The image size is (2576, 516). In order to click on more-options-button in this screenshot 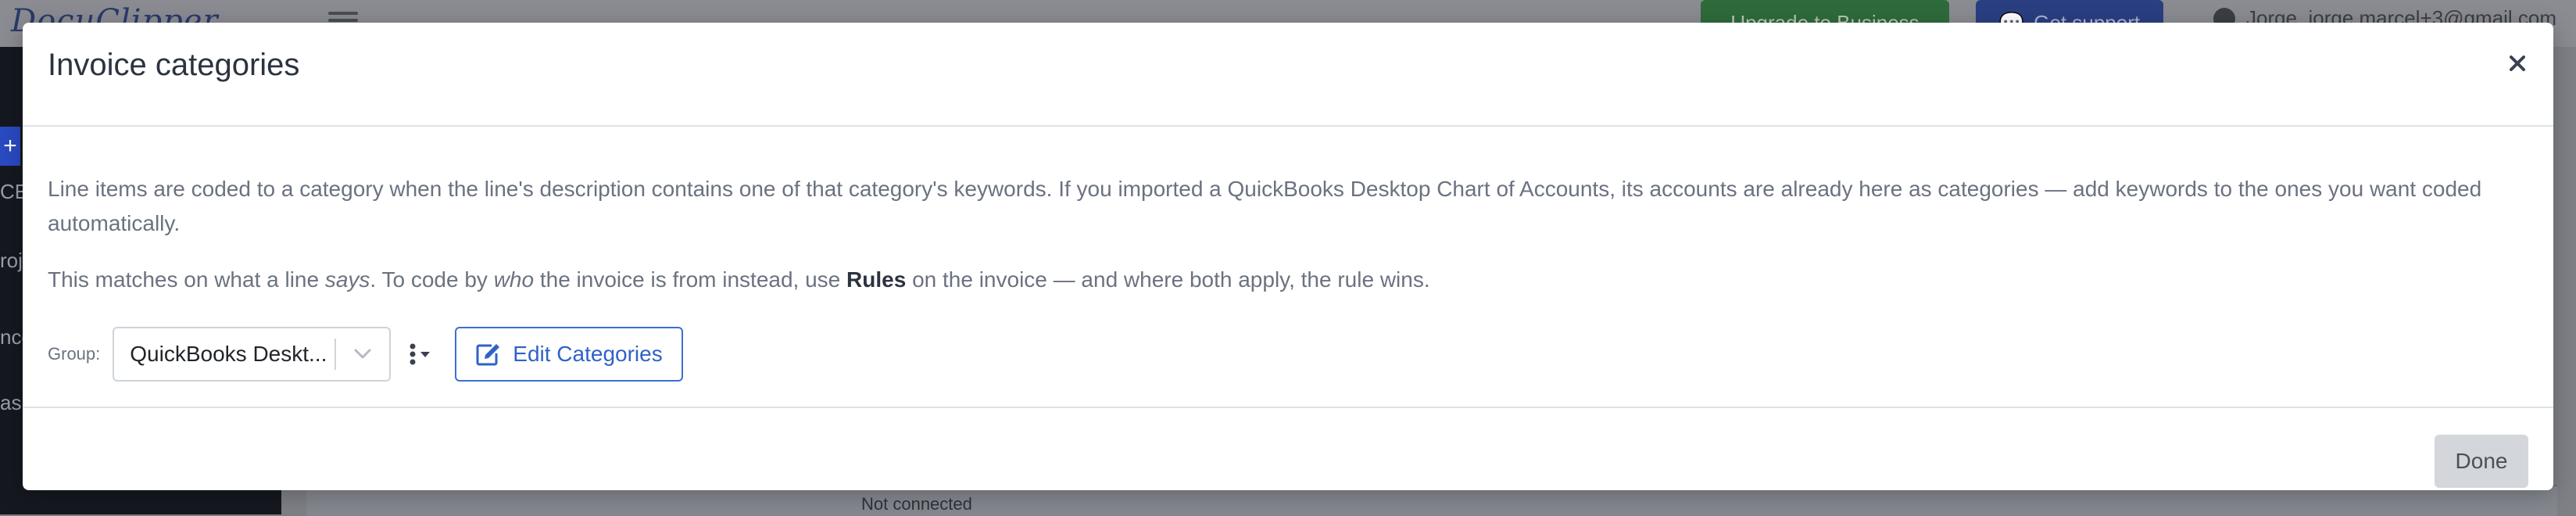, I will do `click(420, 355)`.